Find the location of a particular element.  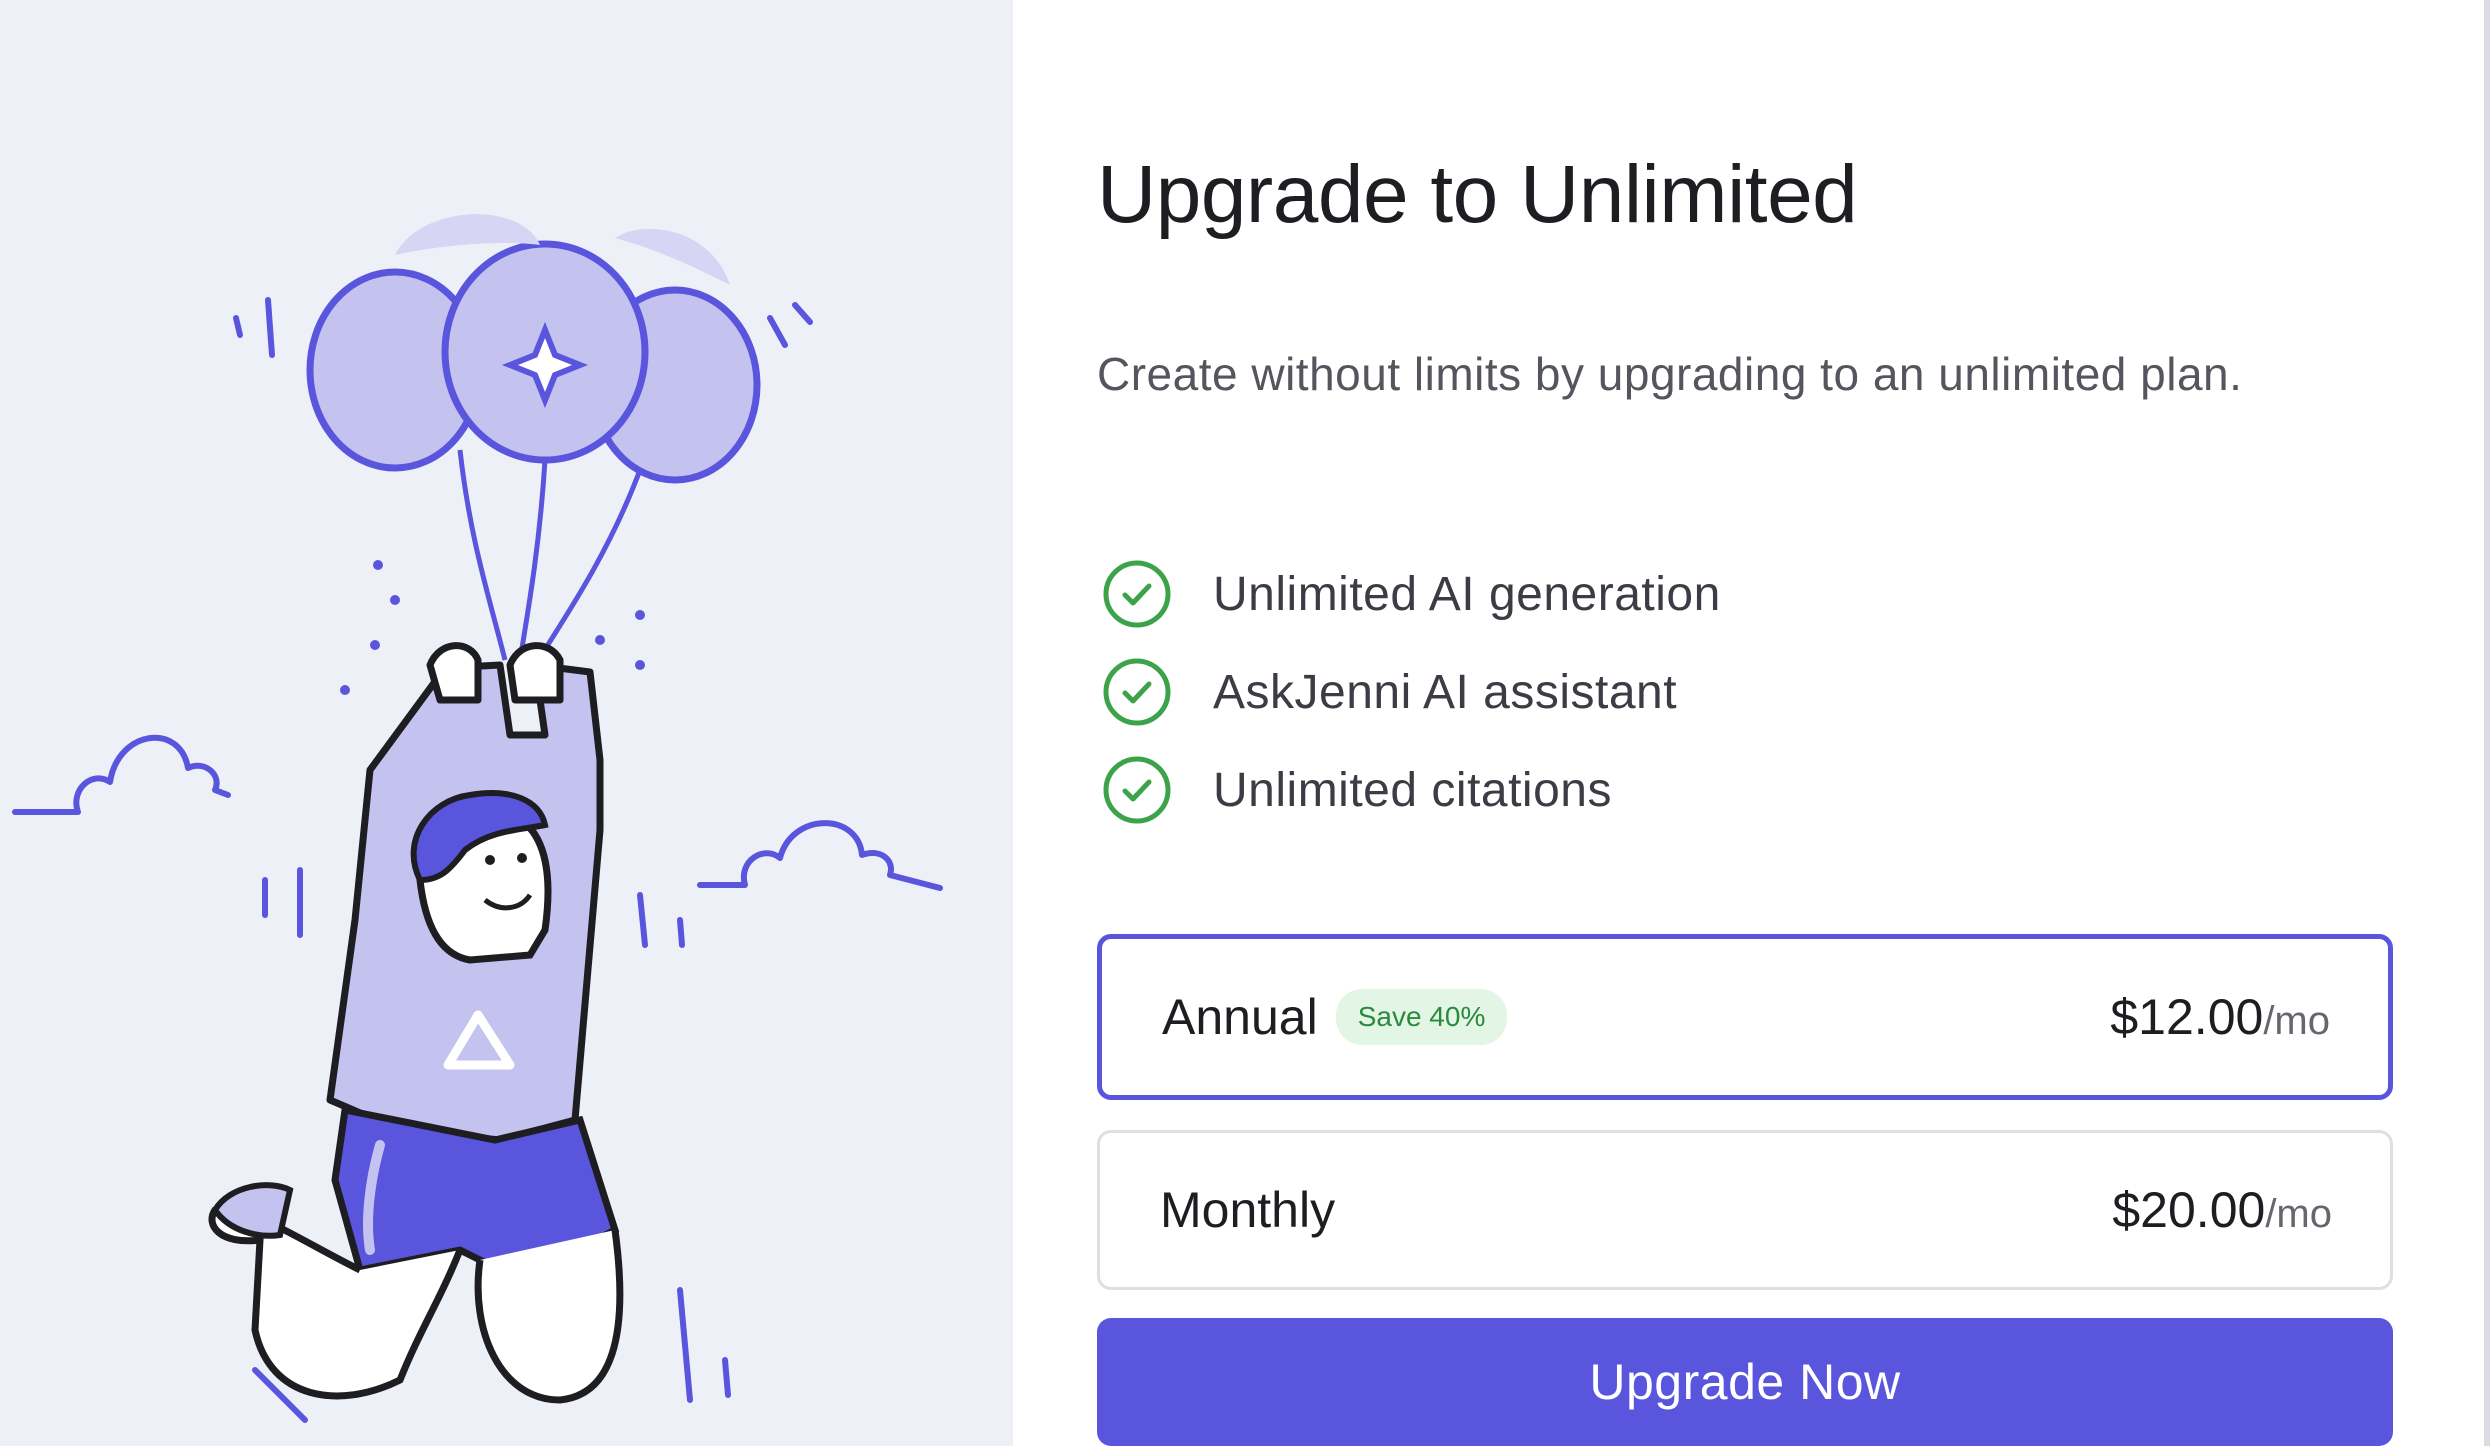

upgrade-now-button: Upgrade Now is located at coordinates (1745, 1382).